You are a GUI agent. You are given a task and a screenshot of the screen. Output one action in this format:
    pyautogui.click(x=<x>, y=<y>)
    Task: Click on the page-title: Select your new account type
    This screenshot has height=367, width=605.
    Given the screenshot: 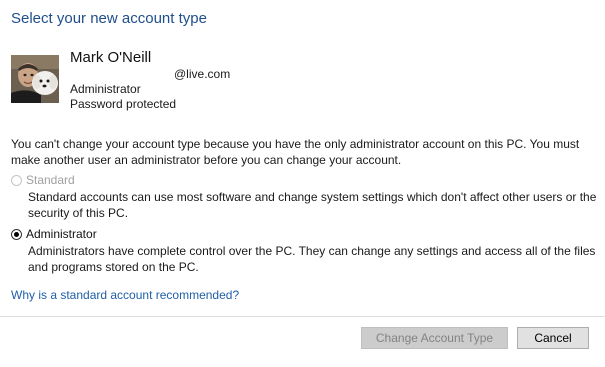 What is the action you would take?
    pyautogui.click(x=109, y=18)
    